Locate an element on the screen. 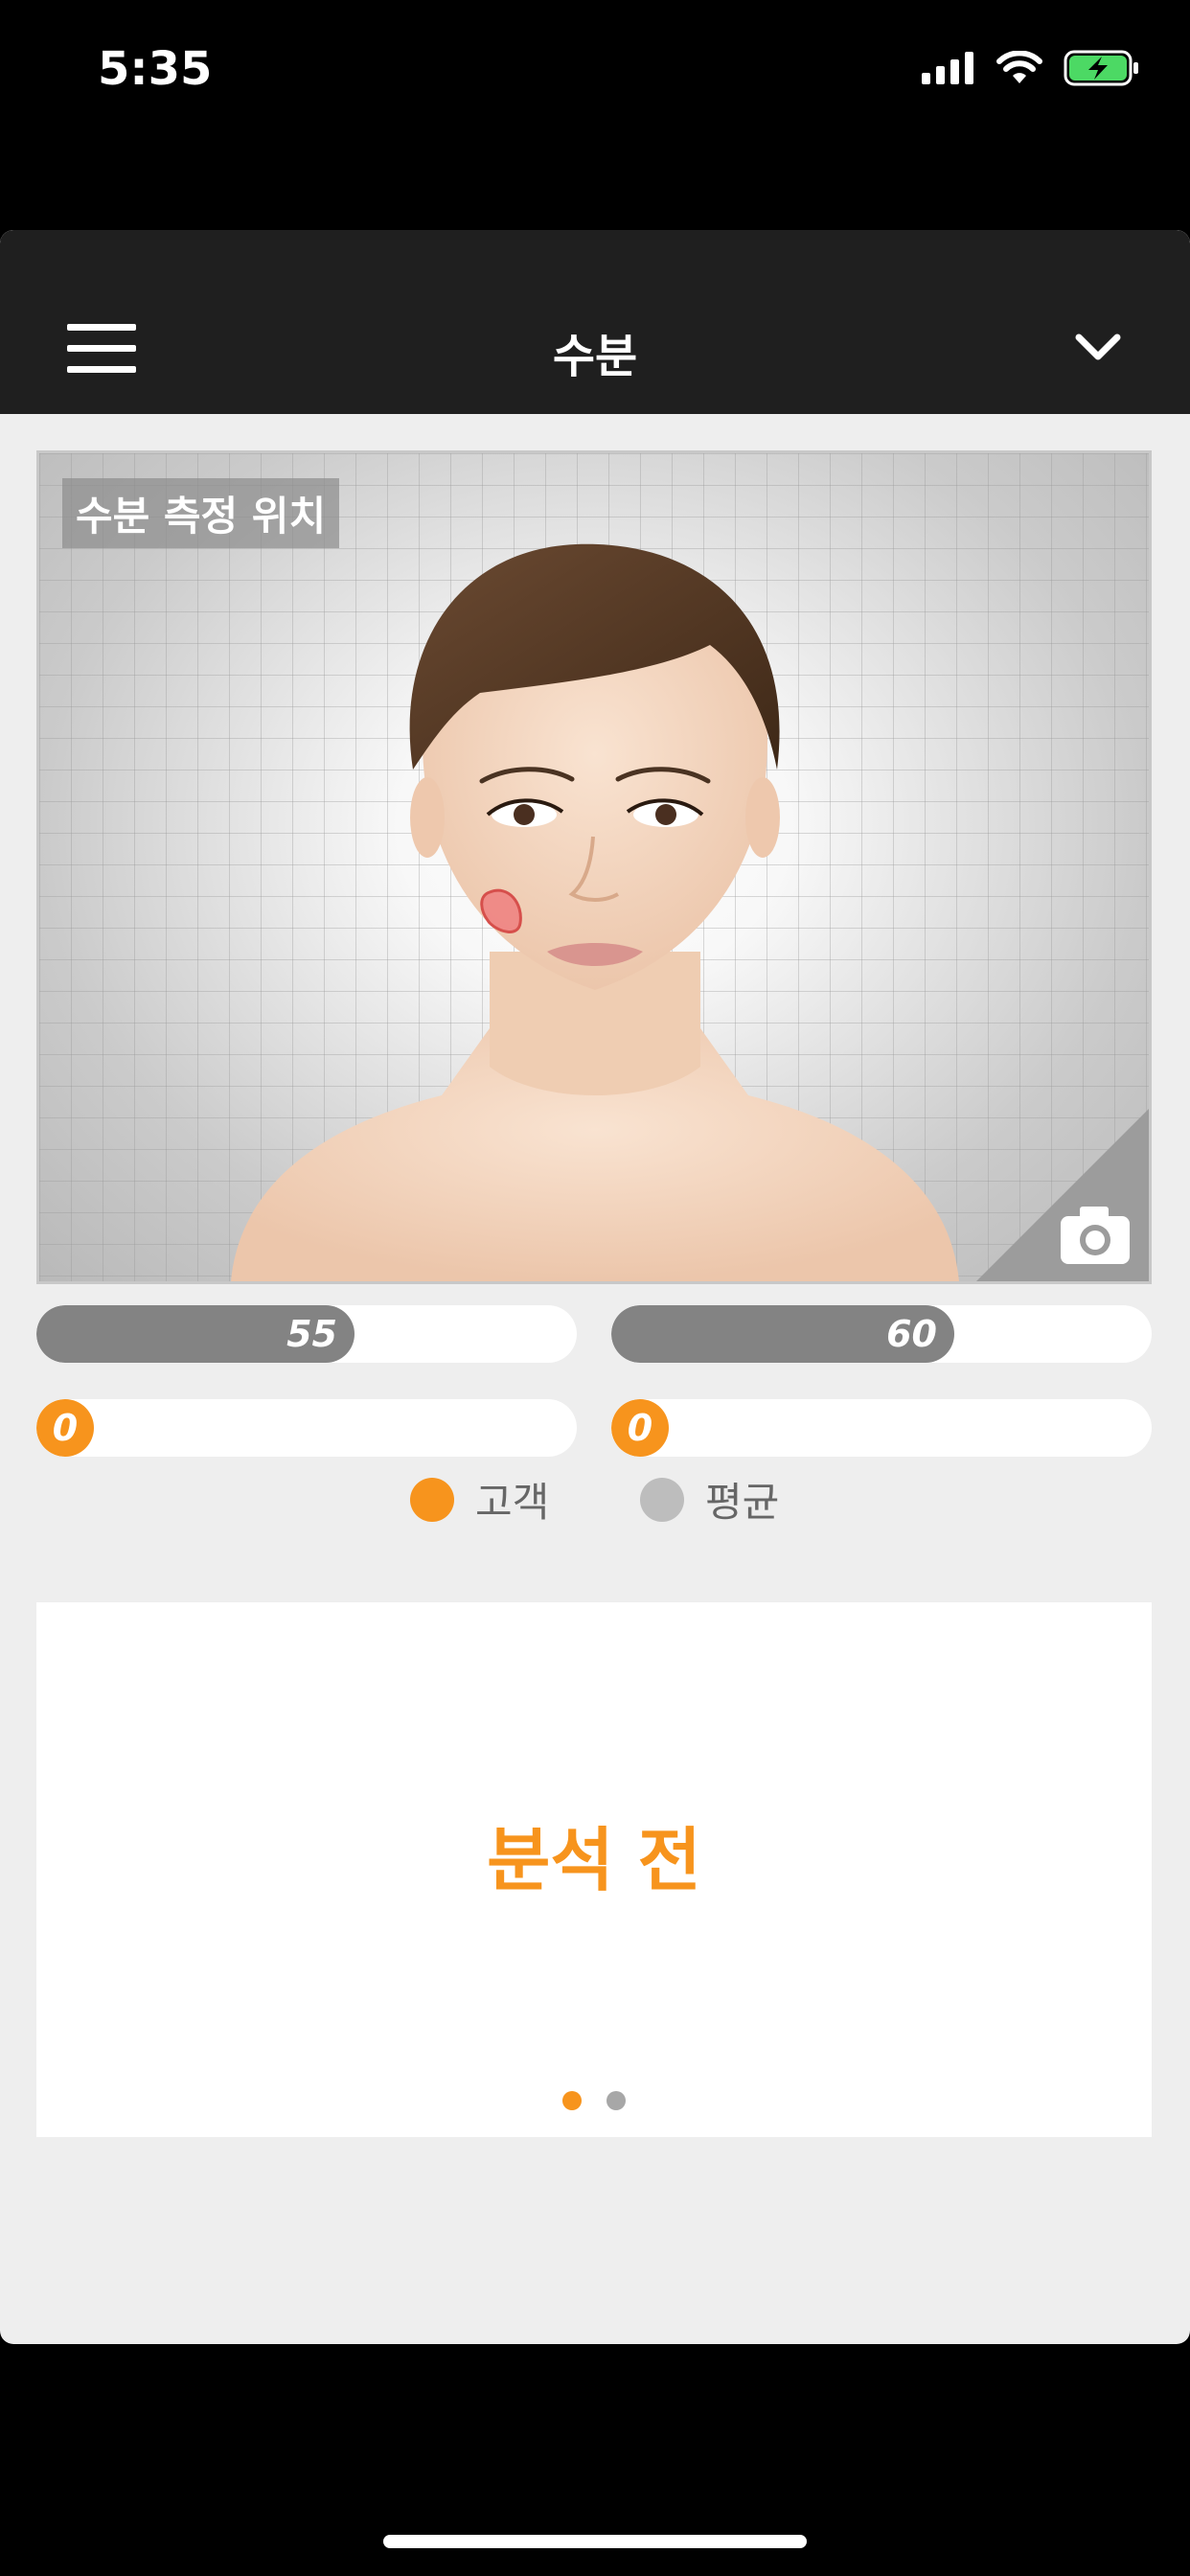 Image resolution: width=1190 pixels, height=2576 pixels. chevron-down-icon is located at coordinates (1098, 347).